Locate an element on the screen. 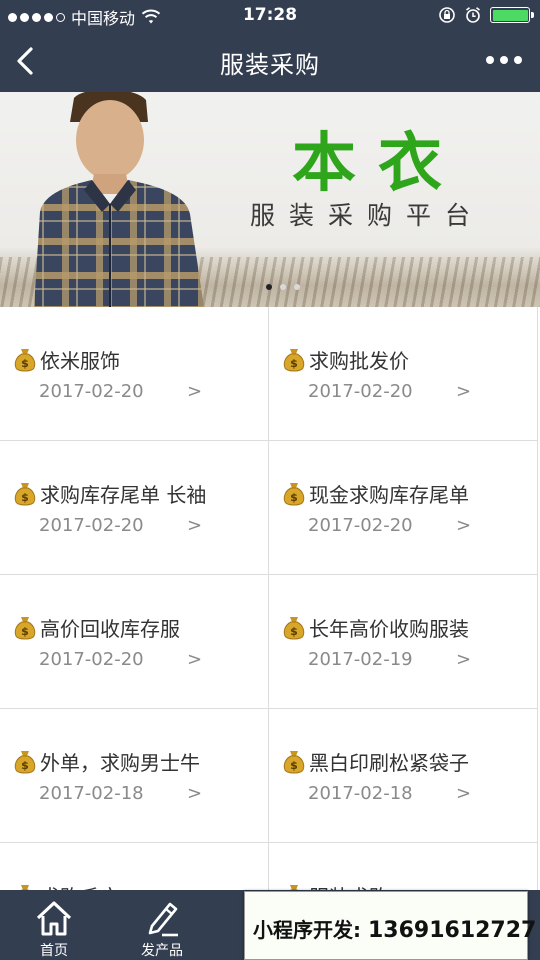 This screenshot has height=960, width=540. request-item: $ 现金求购库存尾单 2017-02-20 > is located at coordinates (403, 508).